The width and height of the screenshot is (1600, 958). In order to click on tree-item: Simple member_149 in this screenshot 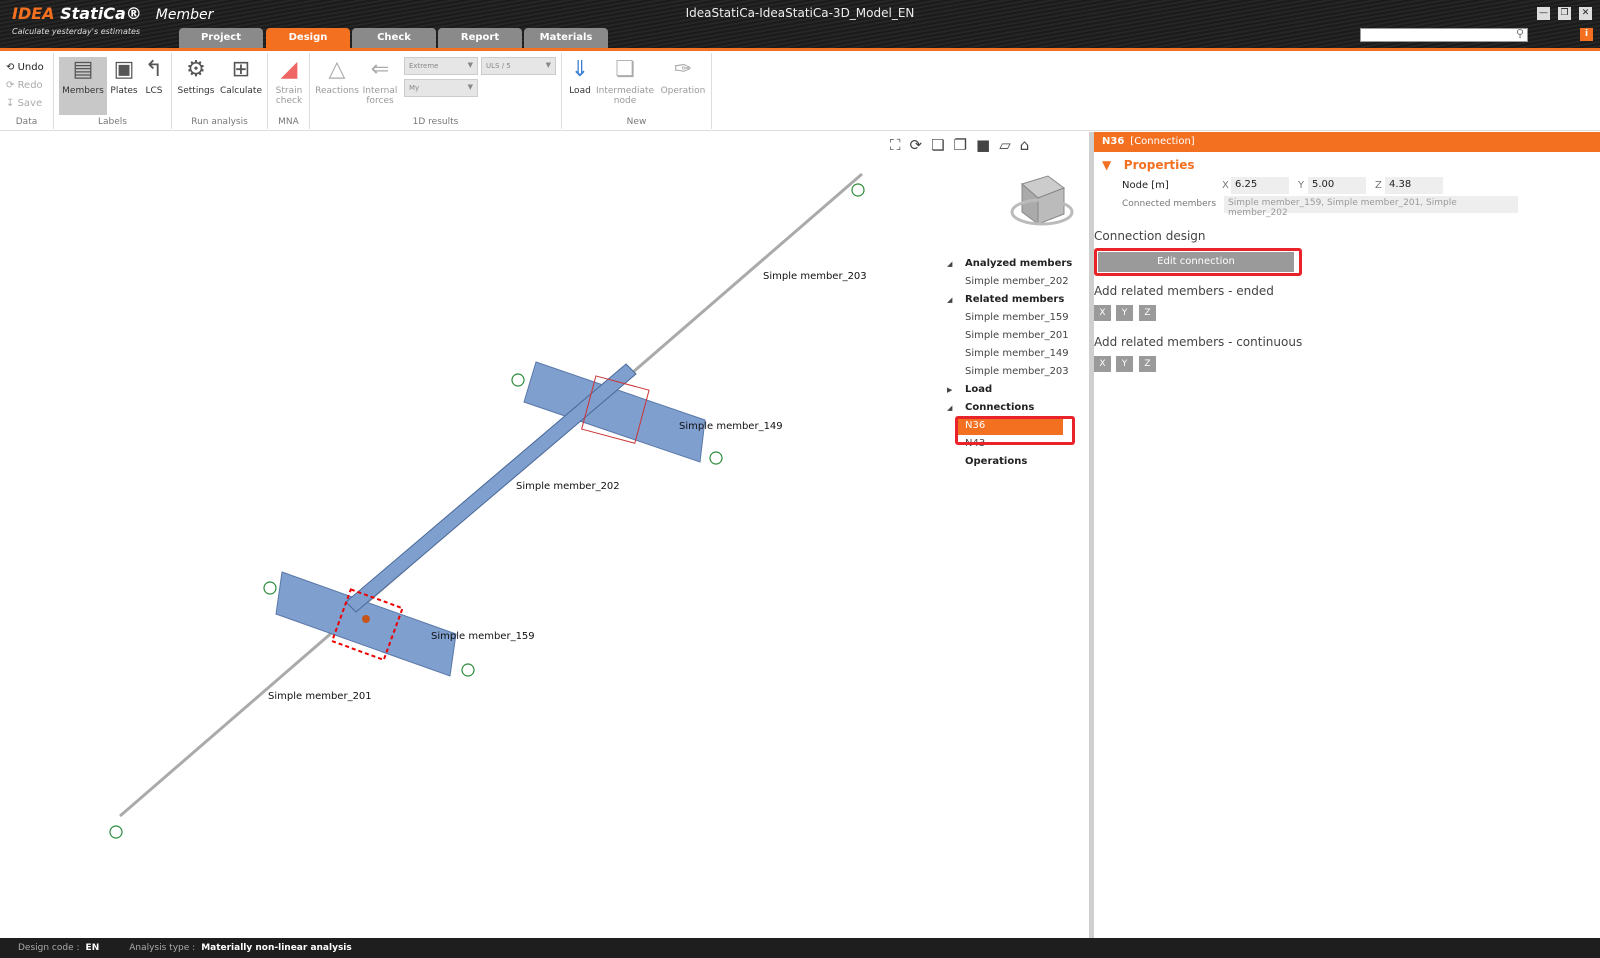, I will do `click(1008, 354)`.